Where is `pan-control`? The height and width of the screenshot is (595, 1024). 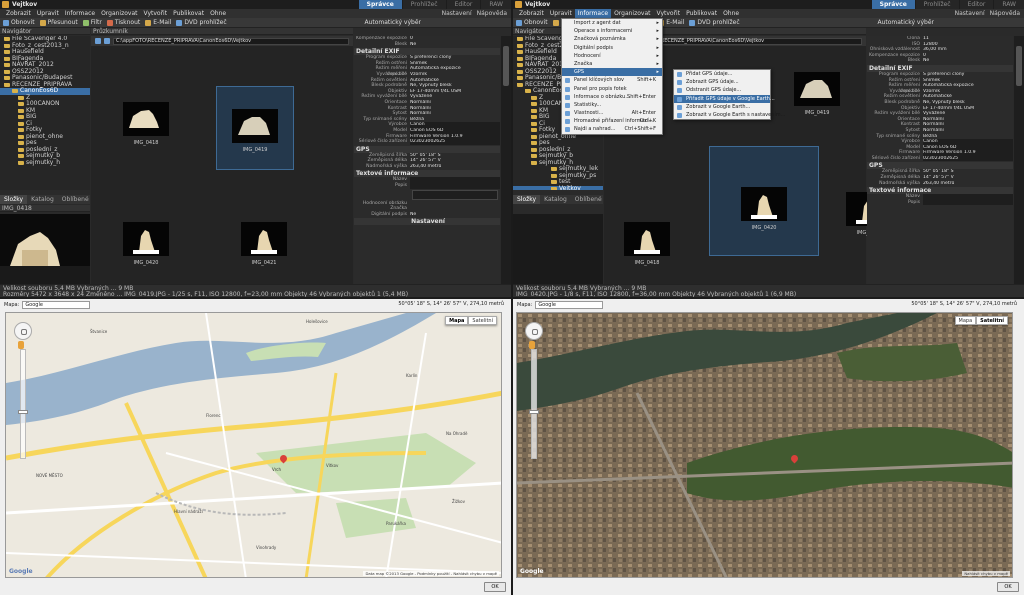
pan-control is located at coordinates (534, 331).